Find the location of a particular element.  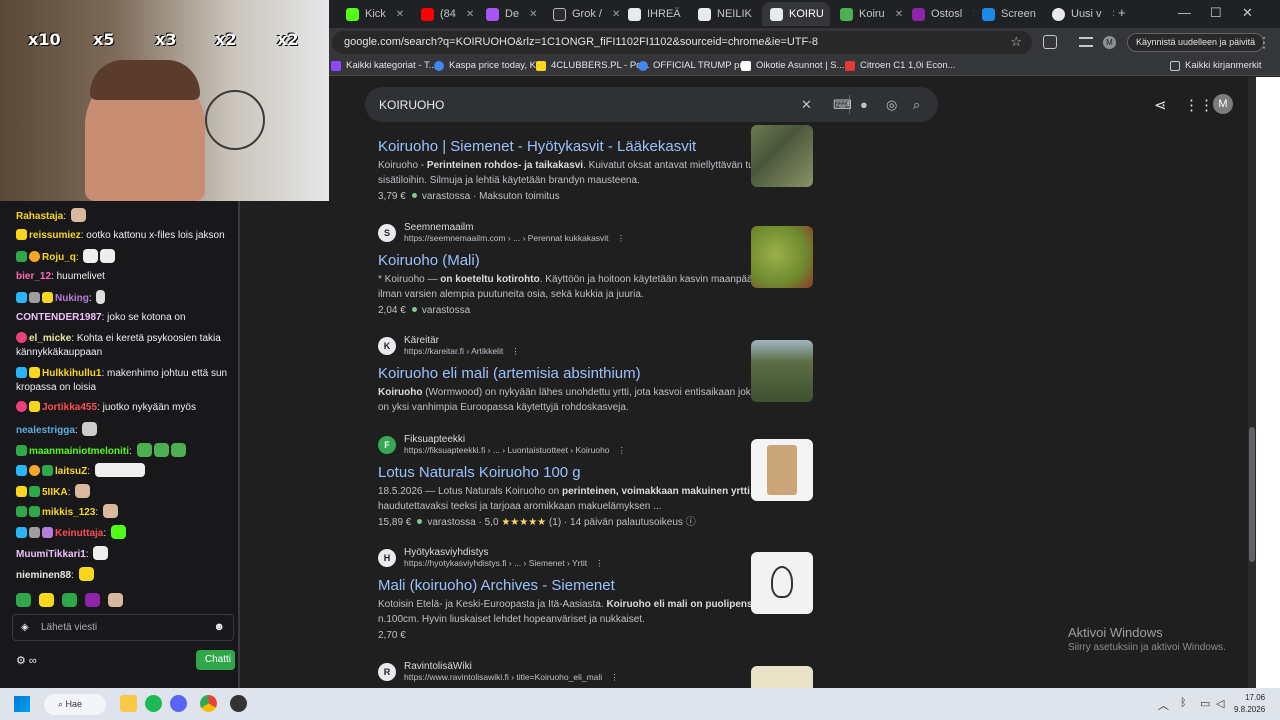

volume-icon: ◁ is located at coordinates (1220, 703).